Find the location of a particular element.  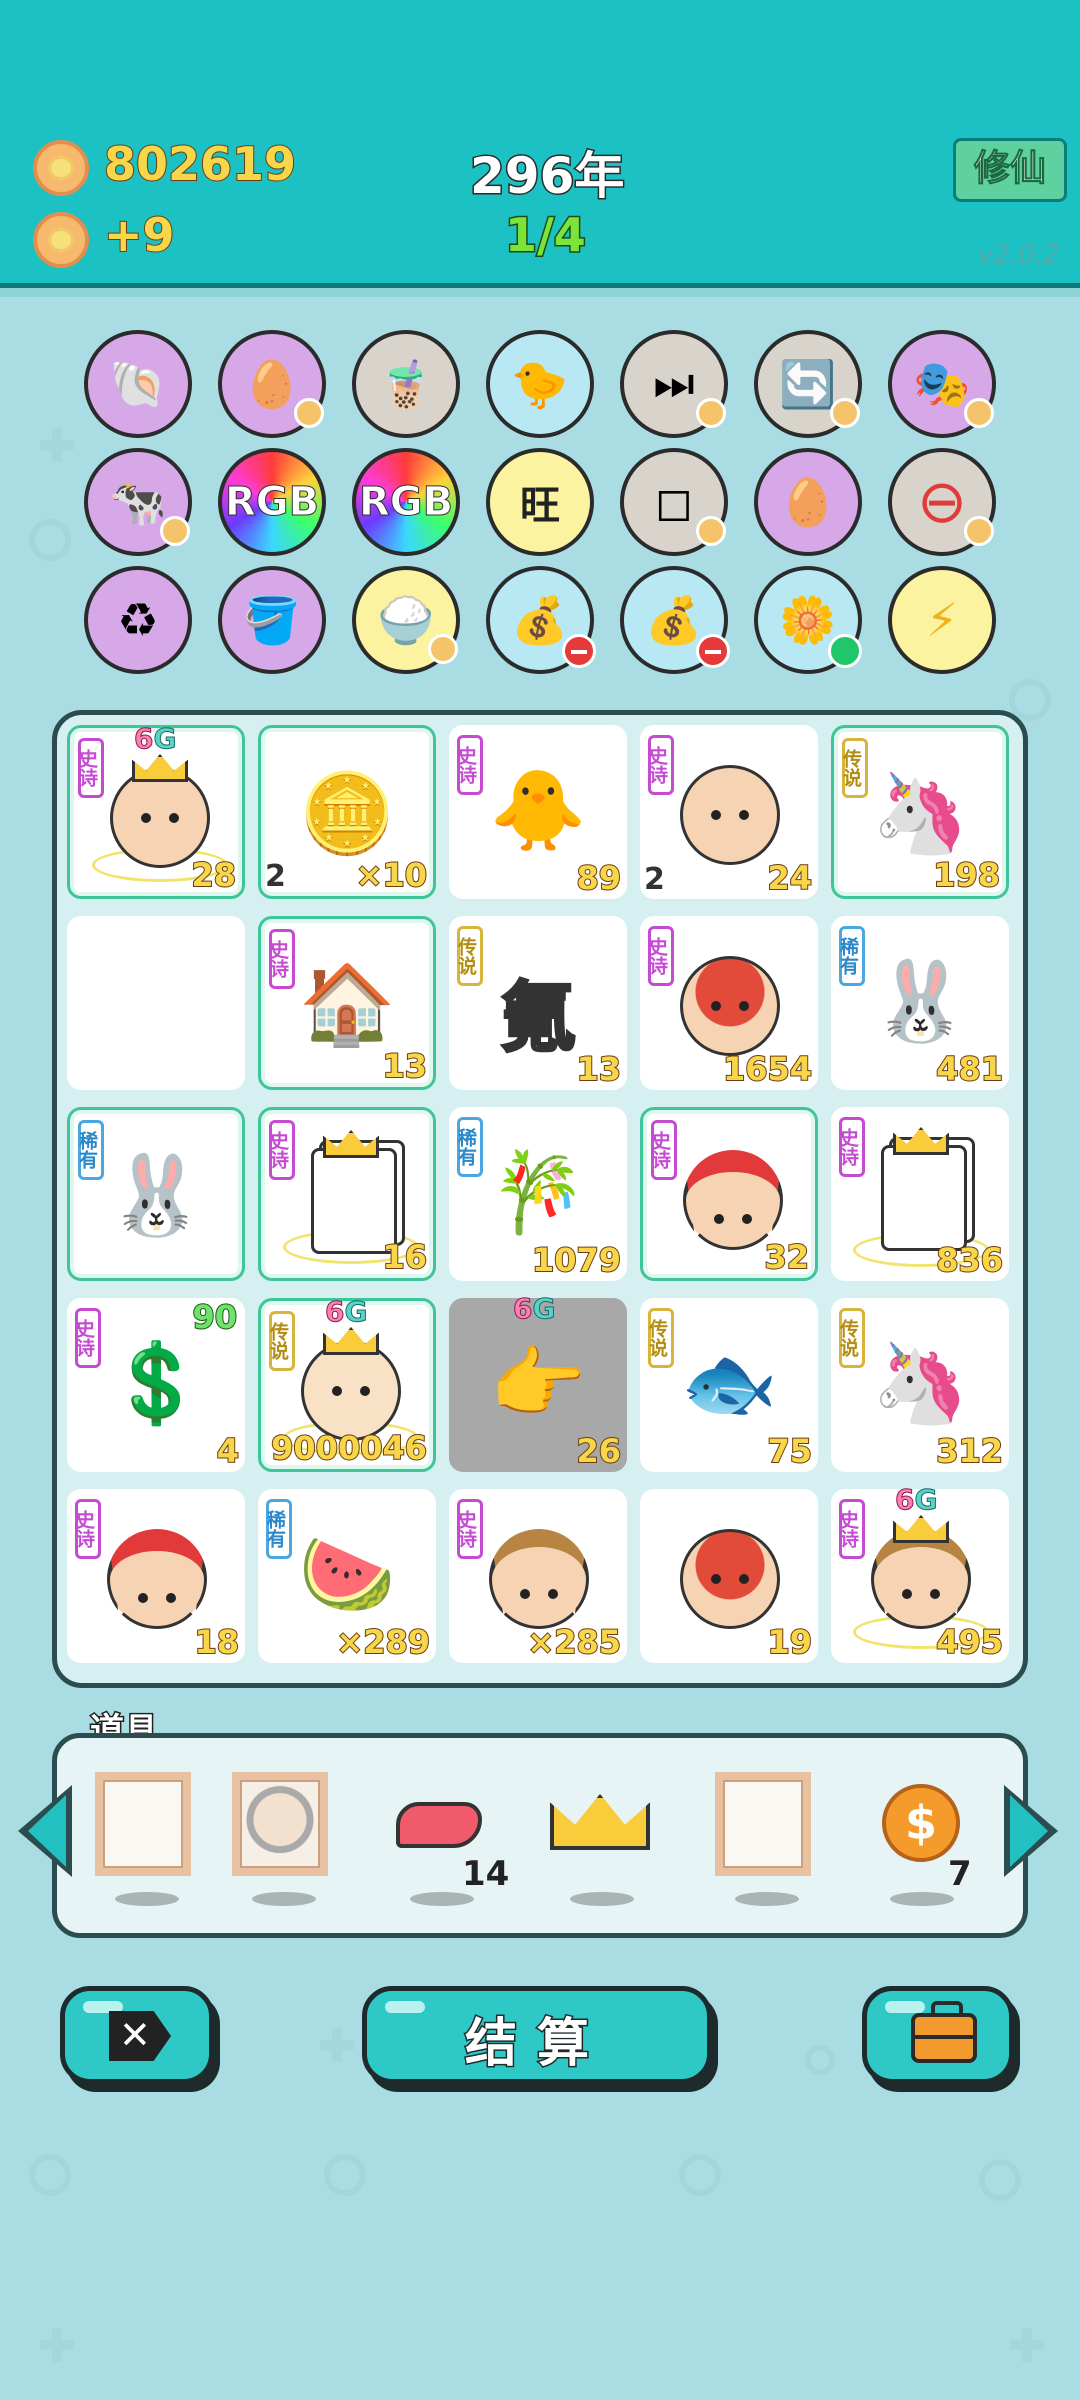

rice-icon: 🍚 is located at coordinates (406, 620).